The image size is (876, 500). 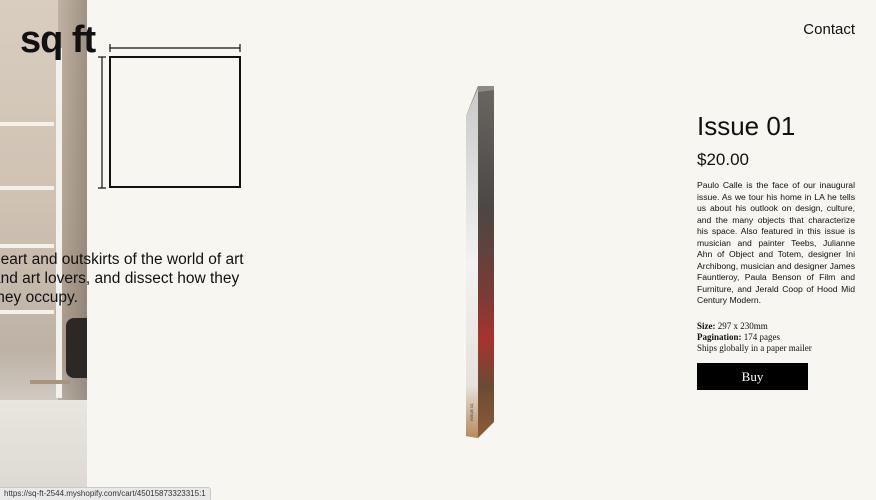 I want to click on intro-line: and art lovers, and dissect how they, so click(x=120, y=278).